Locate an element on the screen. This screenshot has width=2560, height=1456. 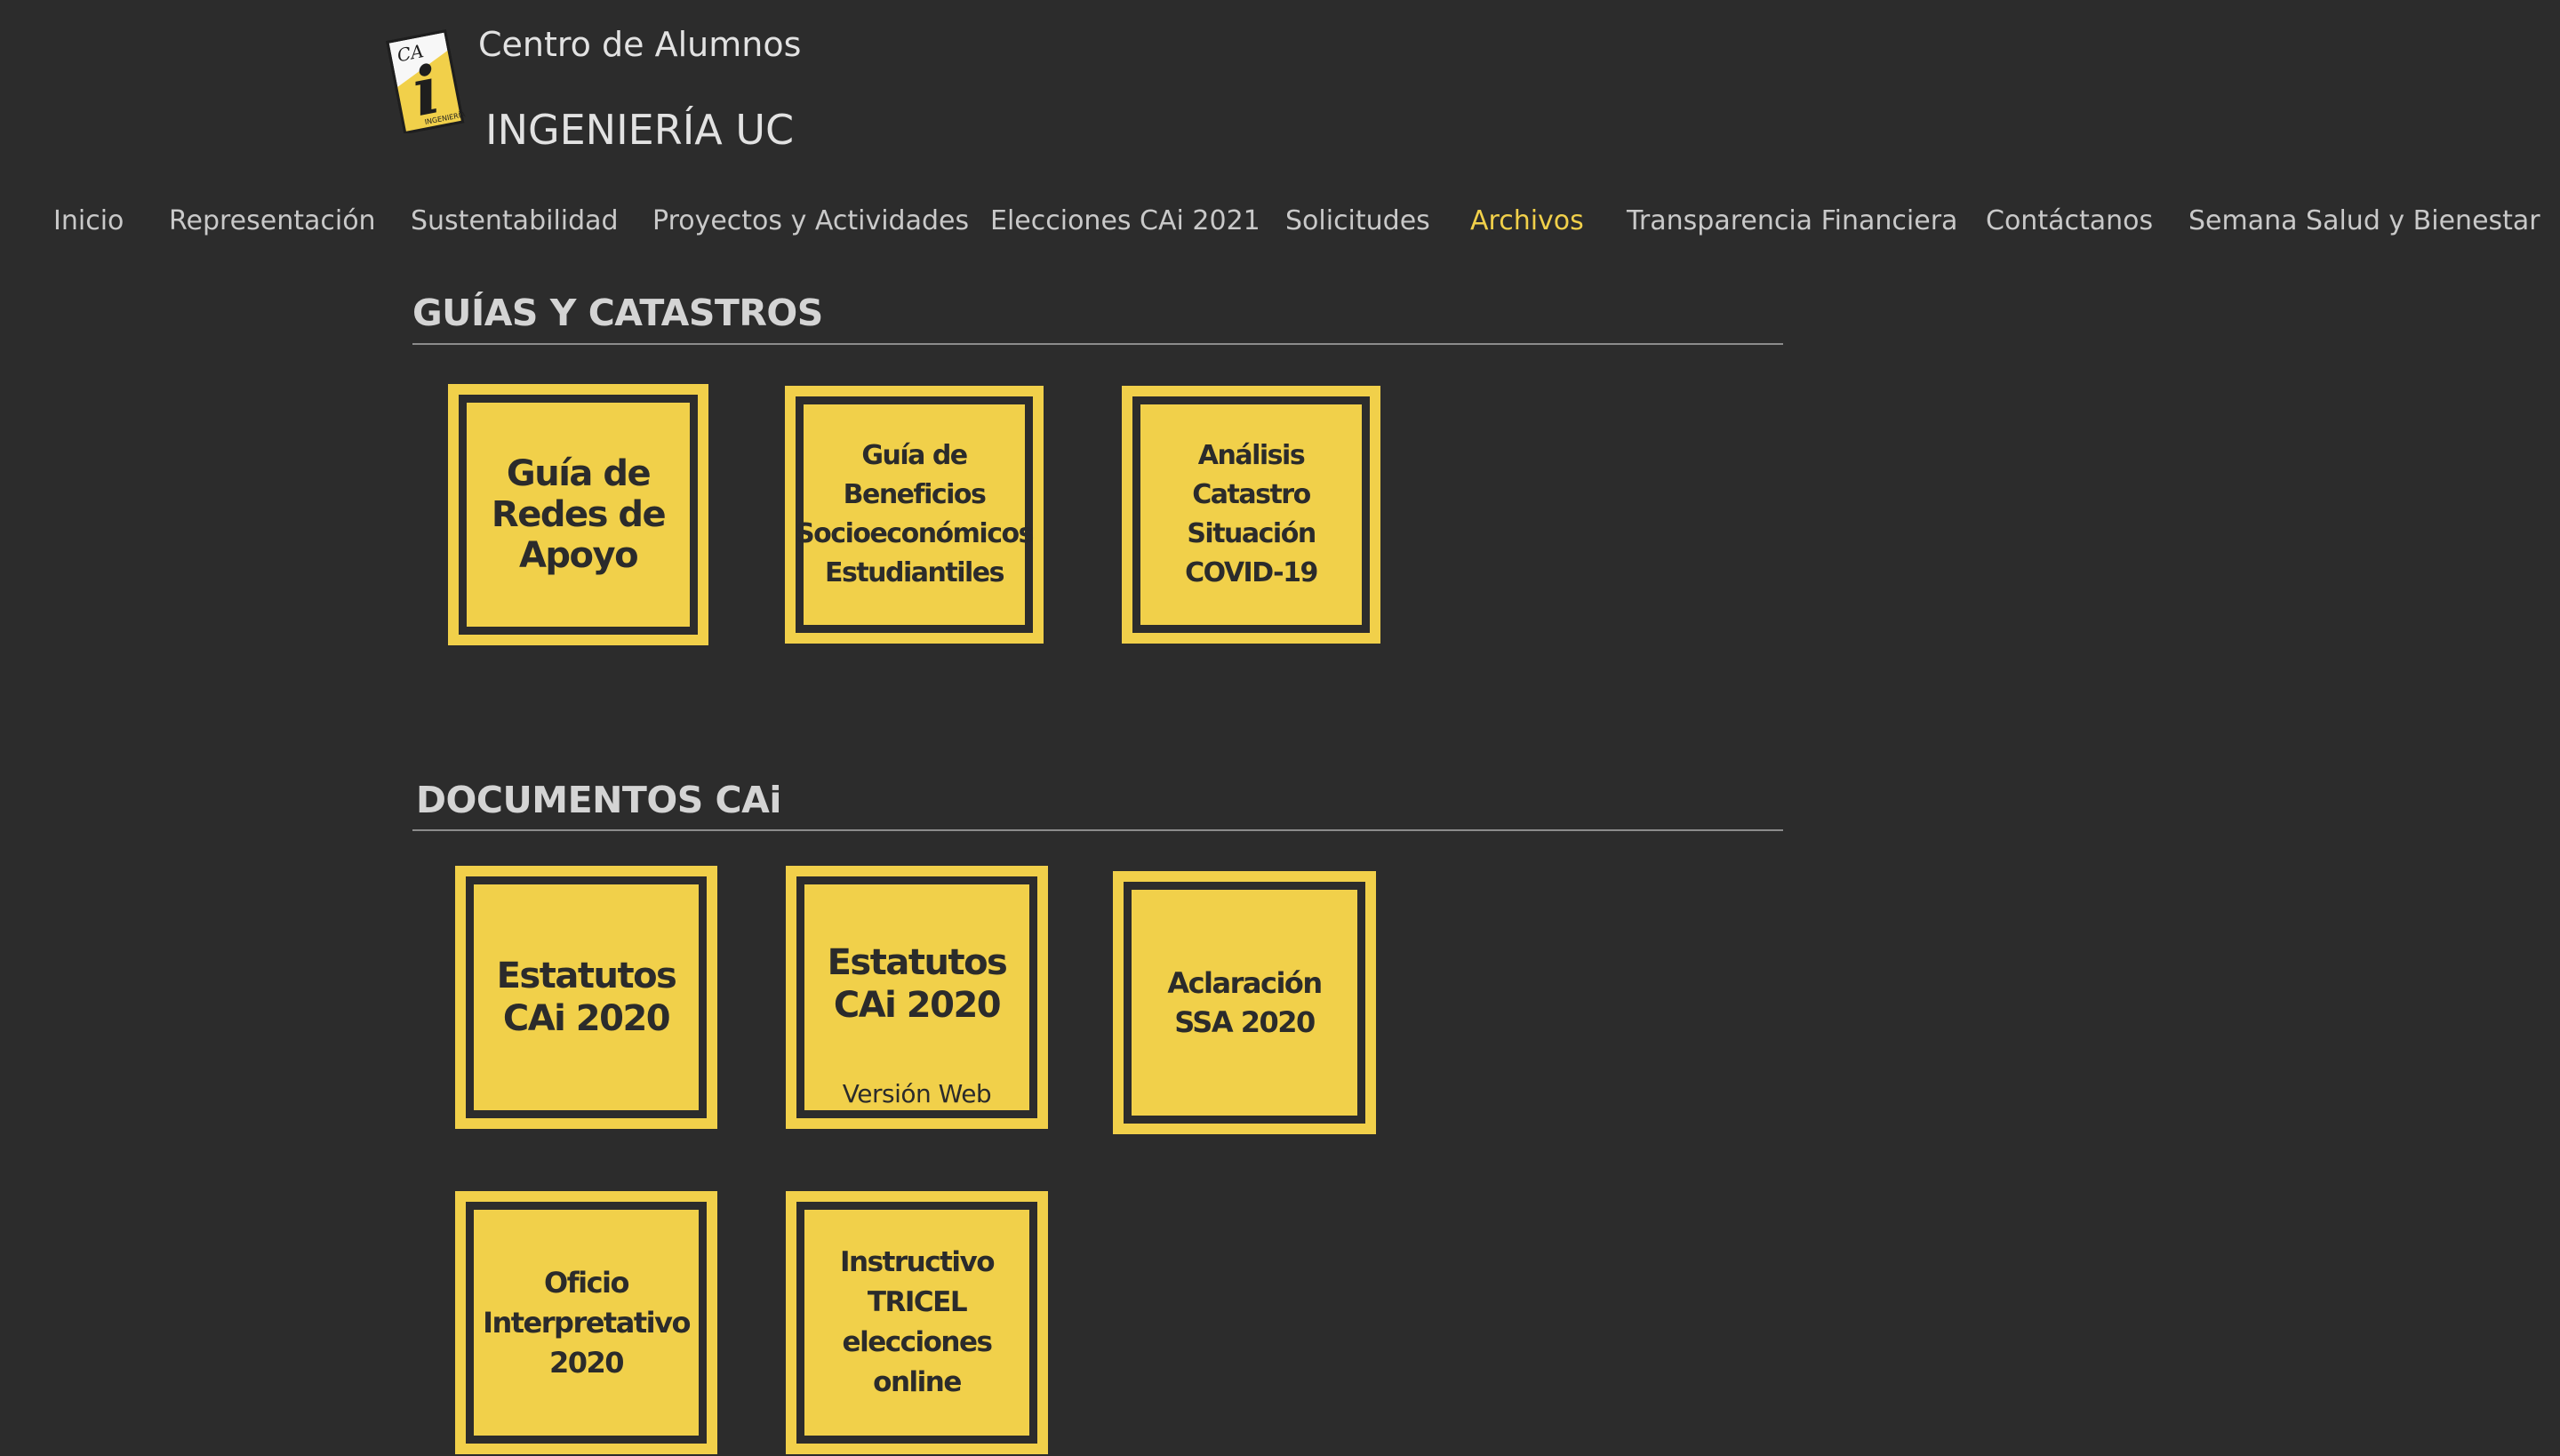
nav-item-semana-salud: Semana Salud y Bienestar is located at coordinates (2364, 221).